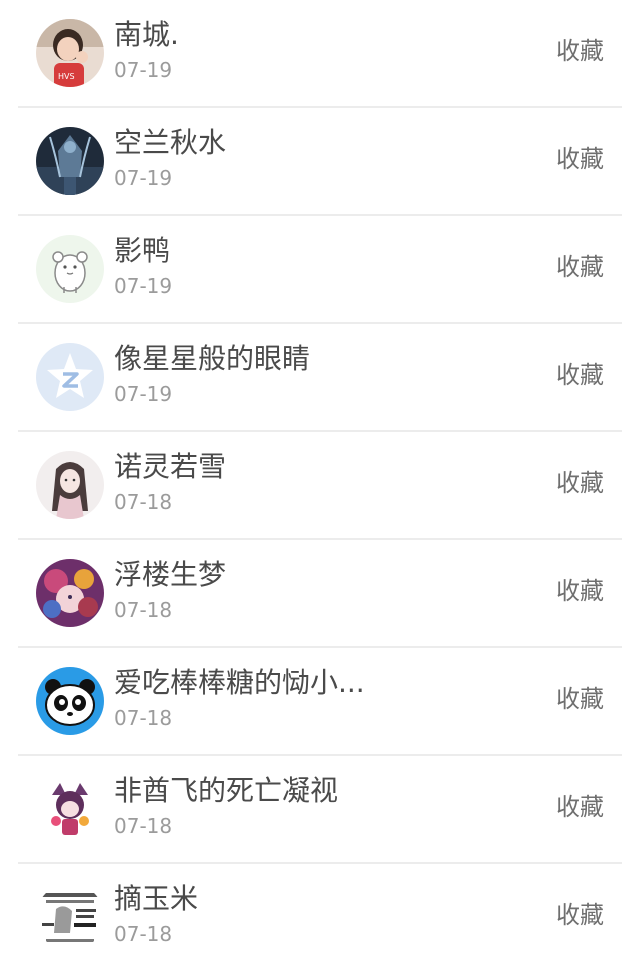 The height and width of the screenshot is (972, 640). Describe the element at coordinates (156, 898) in the screenshot. I see `user-name: 摘玉米` at that location.